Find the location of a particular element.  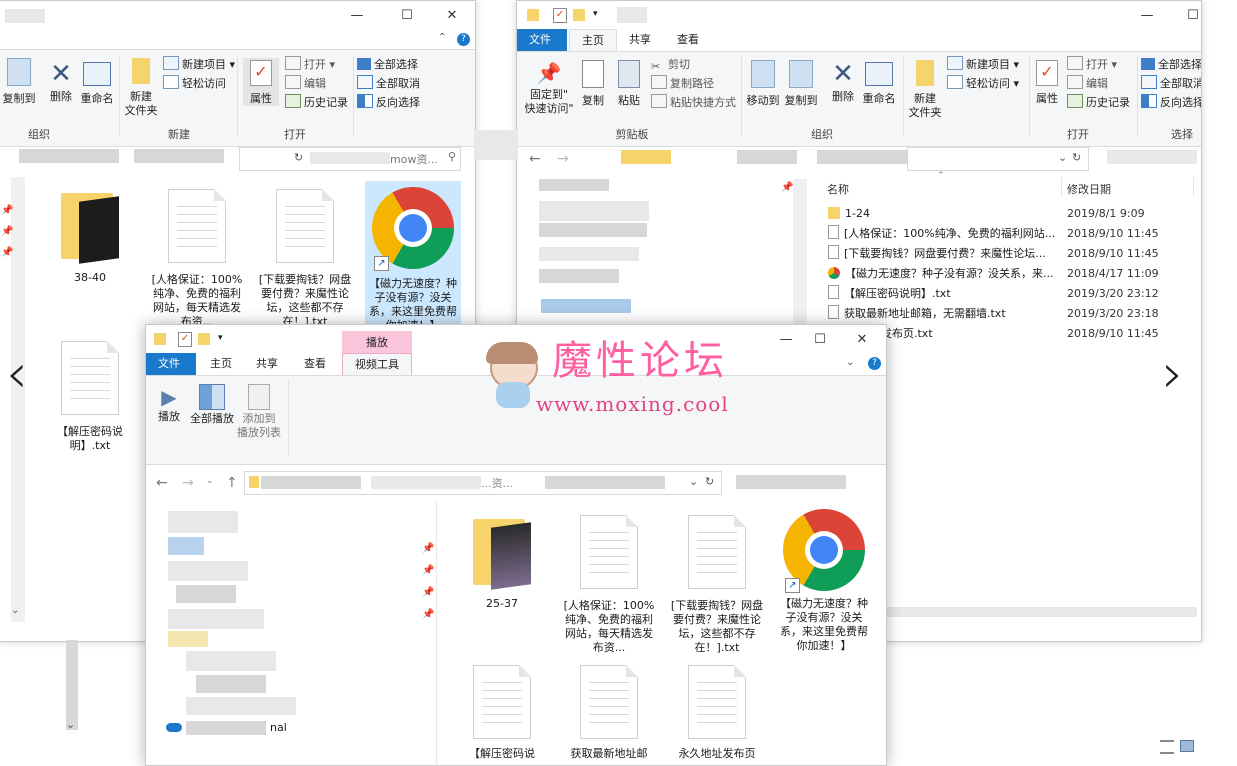

play-button: ▶ 播放 is located at coordinates (169, 404).